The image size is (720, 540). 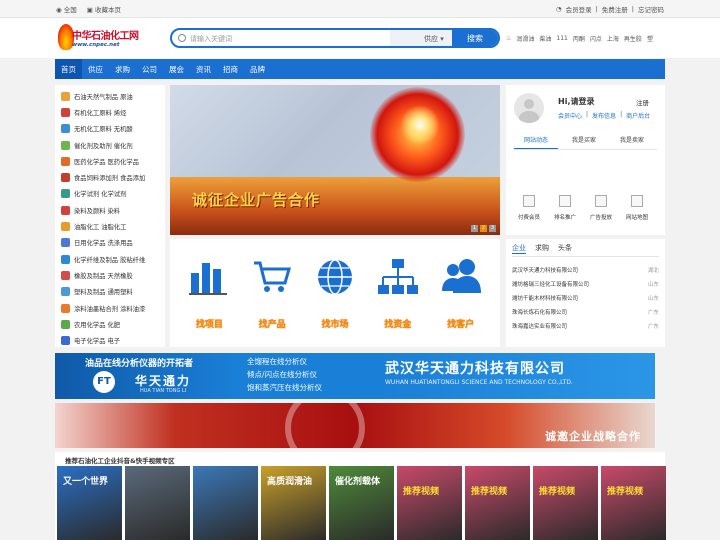 I want to click on category-item: 油脂化工 油脂化工, so click(x=113, y=226).